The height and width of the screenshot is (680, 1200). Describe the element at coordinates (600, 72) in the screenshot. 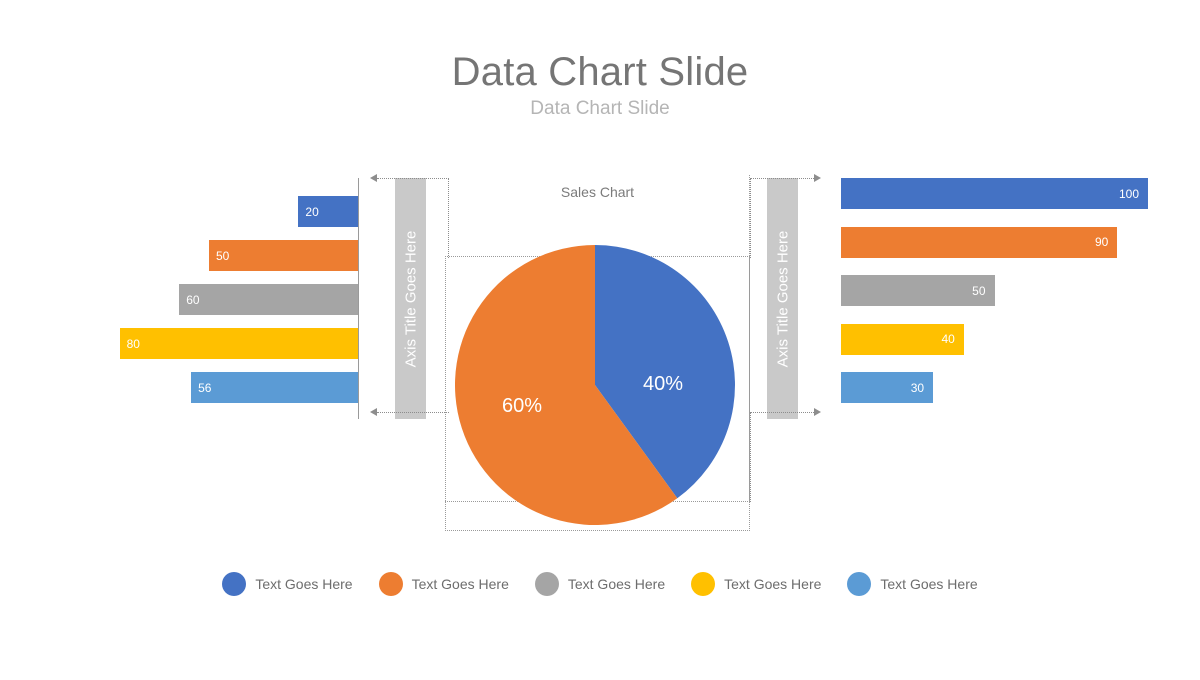

I see `page-title: Data Chart Slide` at that location.